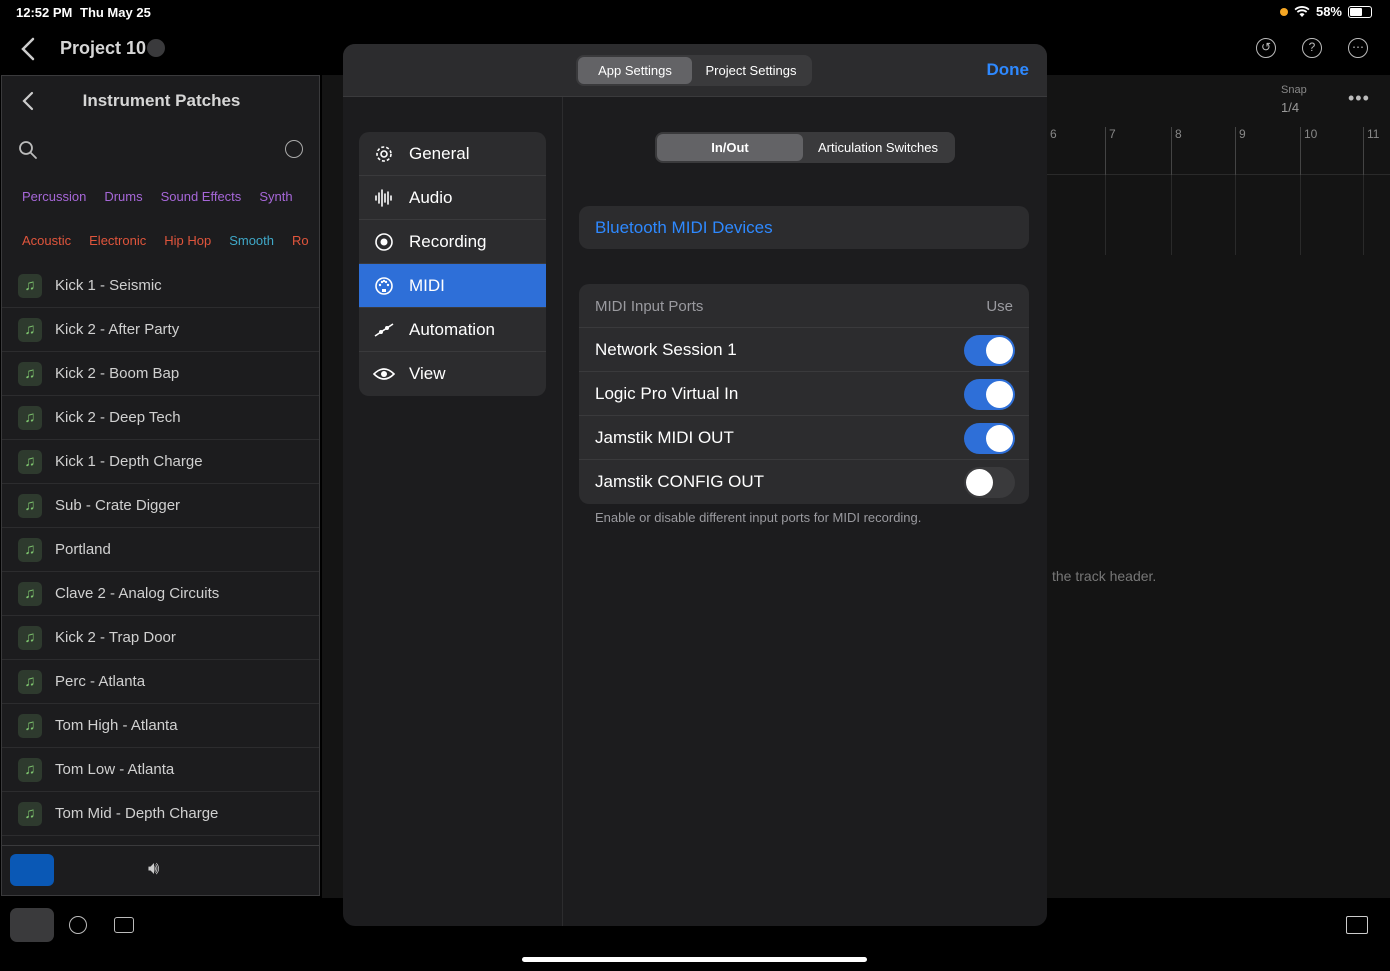  What do you see at coordinates (1218, 151) in the screenshot?
I see `timeline-ruler: 6 7 8 9 10 11` at bounding box center [1218, 151].